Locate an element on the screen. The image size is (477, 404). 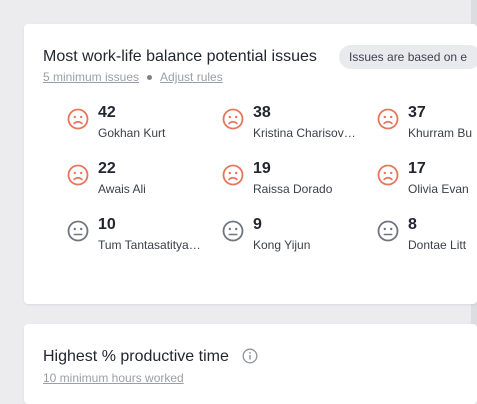
issue-count: 9 is located at coordinates (257, 224).